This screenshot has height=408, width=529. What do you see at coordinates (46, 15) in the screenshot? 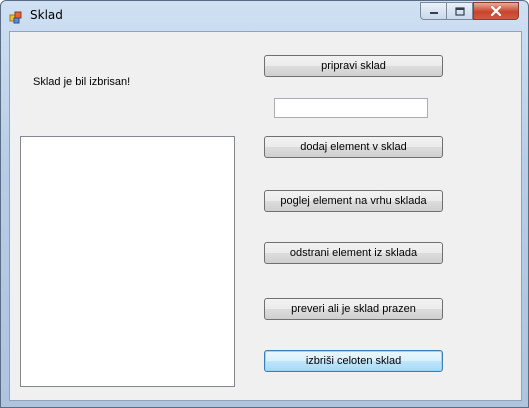
I see `window-title: Sklad` at bounding box center [46, 15].